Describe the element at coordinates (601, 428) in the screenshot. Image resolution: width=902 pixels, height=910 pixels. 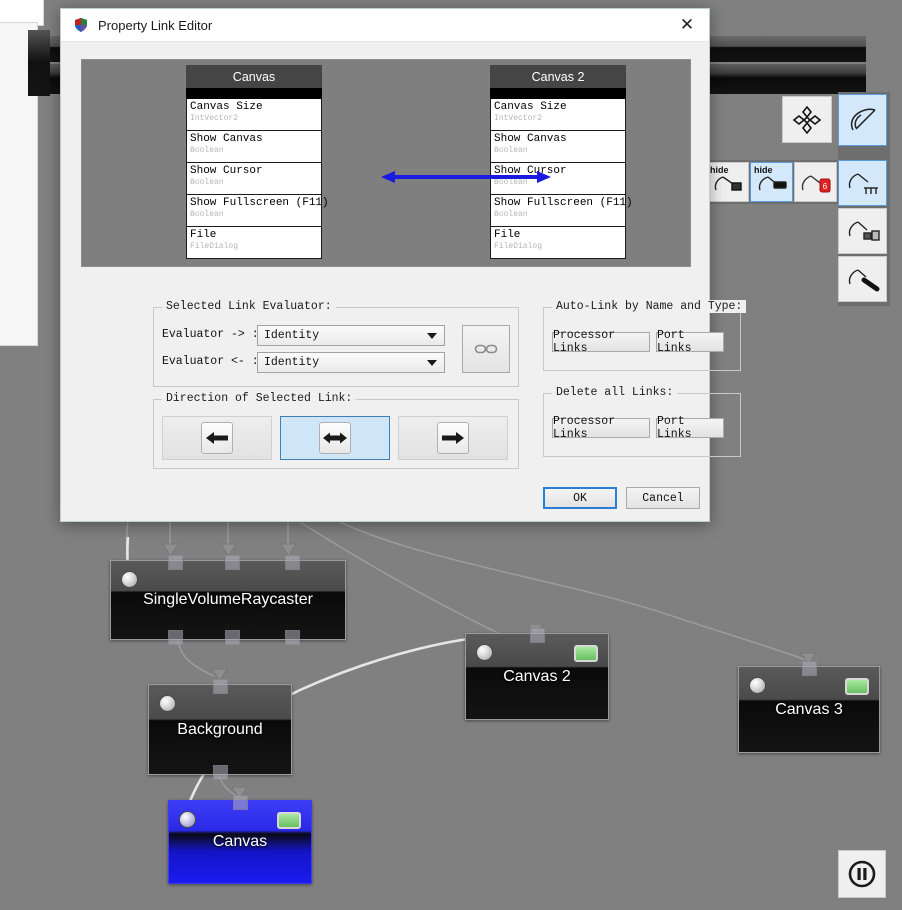
I see `delete-processor-links-button: Processor Links` at that location.